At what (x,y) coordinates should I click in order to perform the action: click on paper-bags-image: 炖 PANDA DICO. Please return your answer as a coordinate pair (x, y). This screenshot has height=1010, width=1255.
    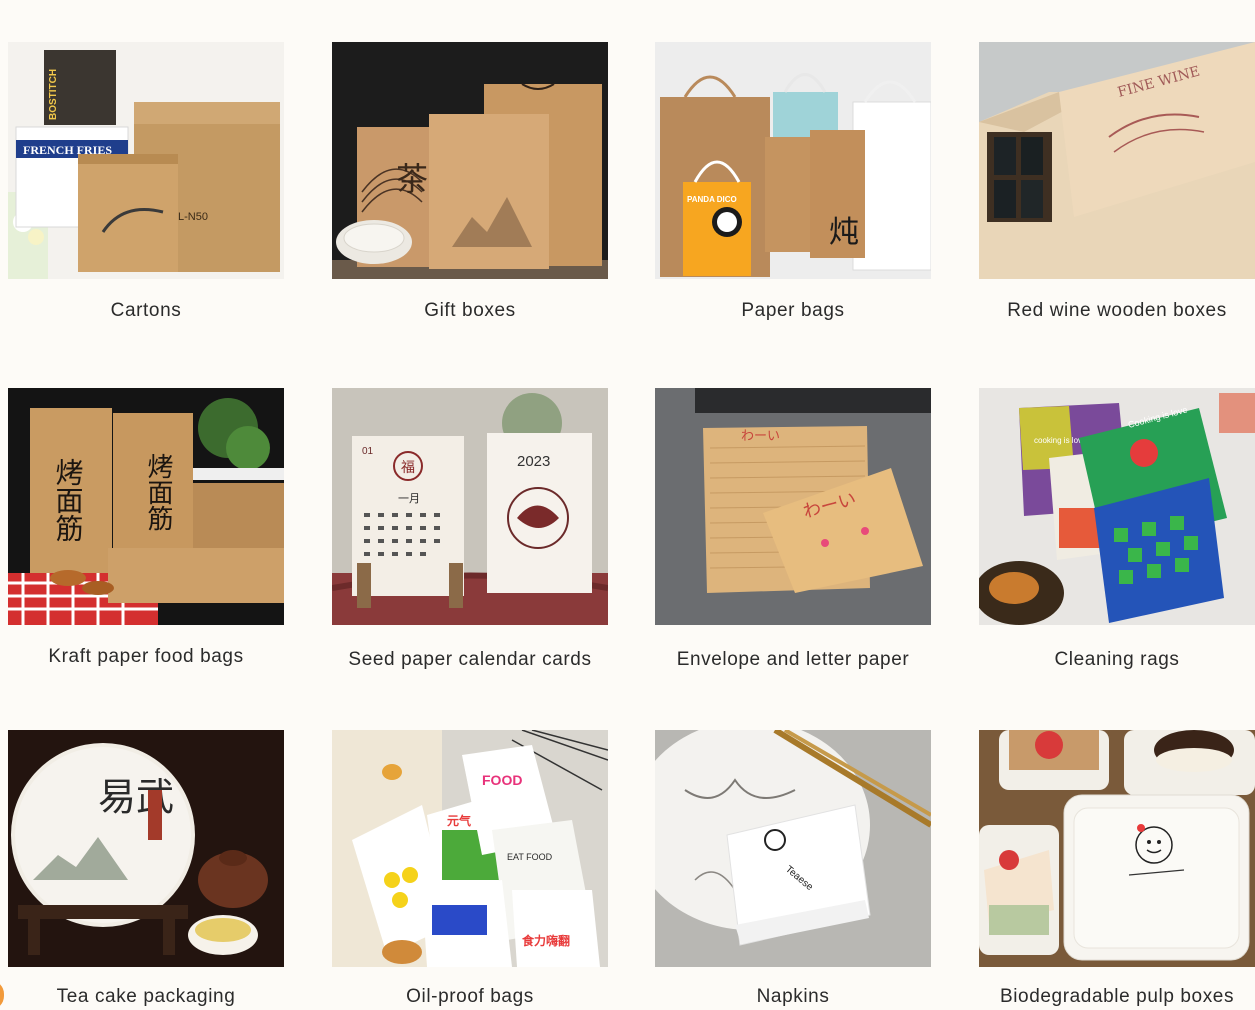
    Looking at the image, I should click on (793, 160).